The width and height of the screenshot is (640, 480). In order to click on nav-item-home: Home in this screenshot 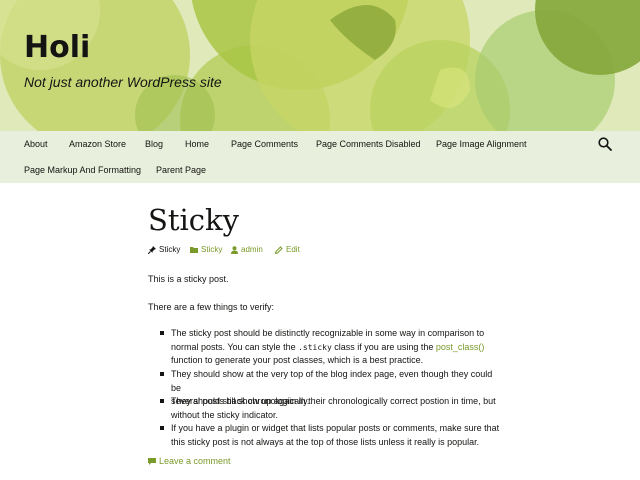, I will do `click(197, 144)`.